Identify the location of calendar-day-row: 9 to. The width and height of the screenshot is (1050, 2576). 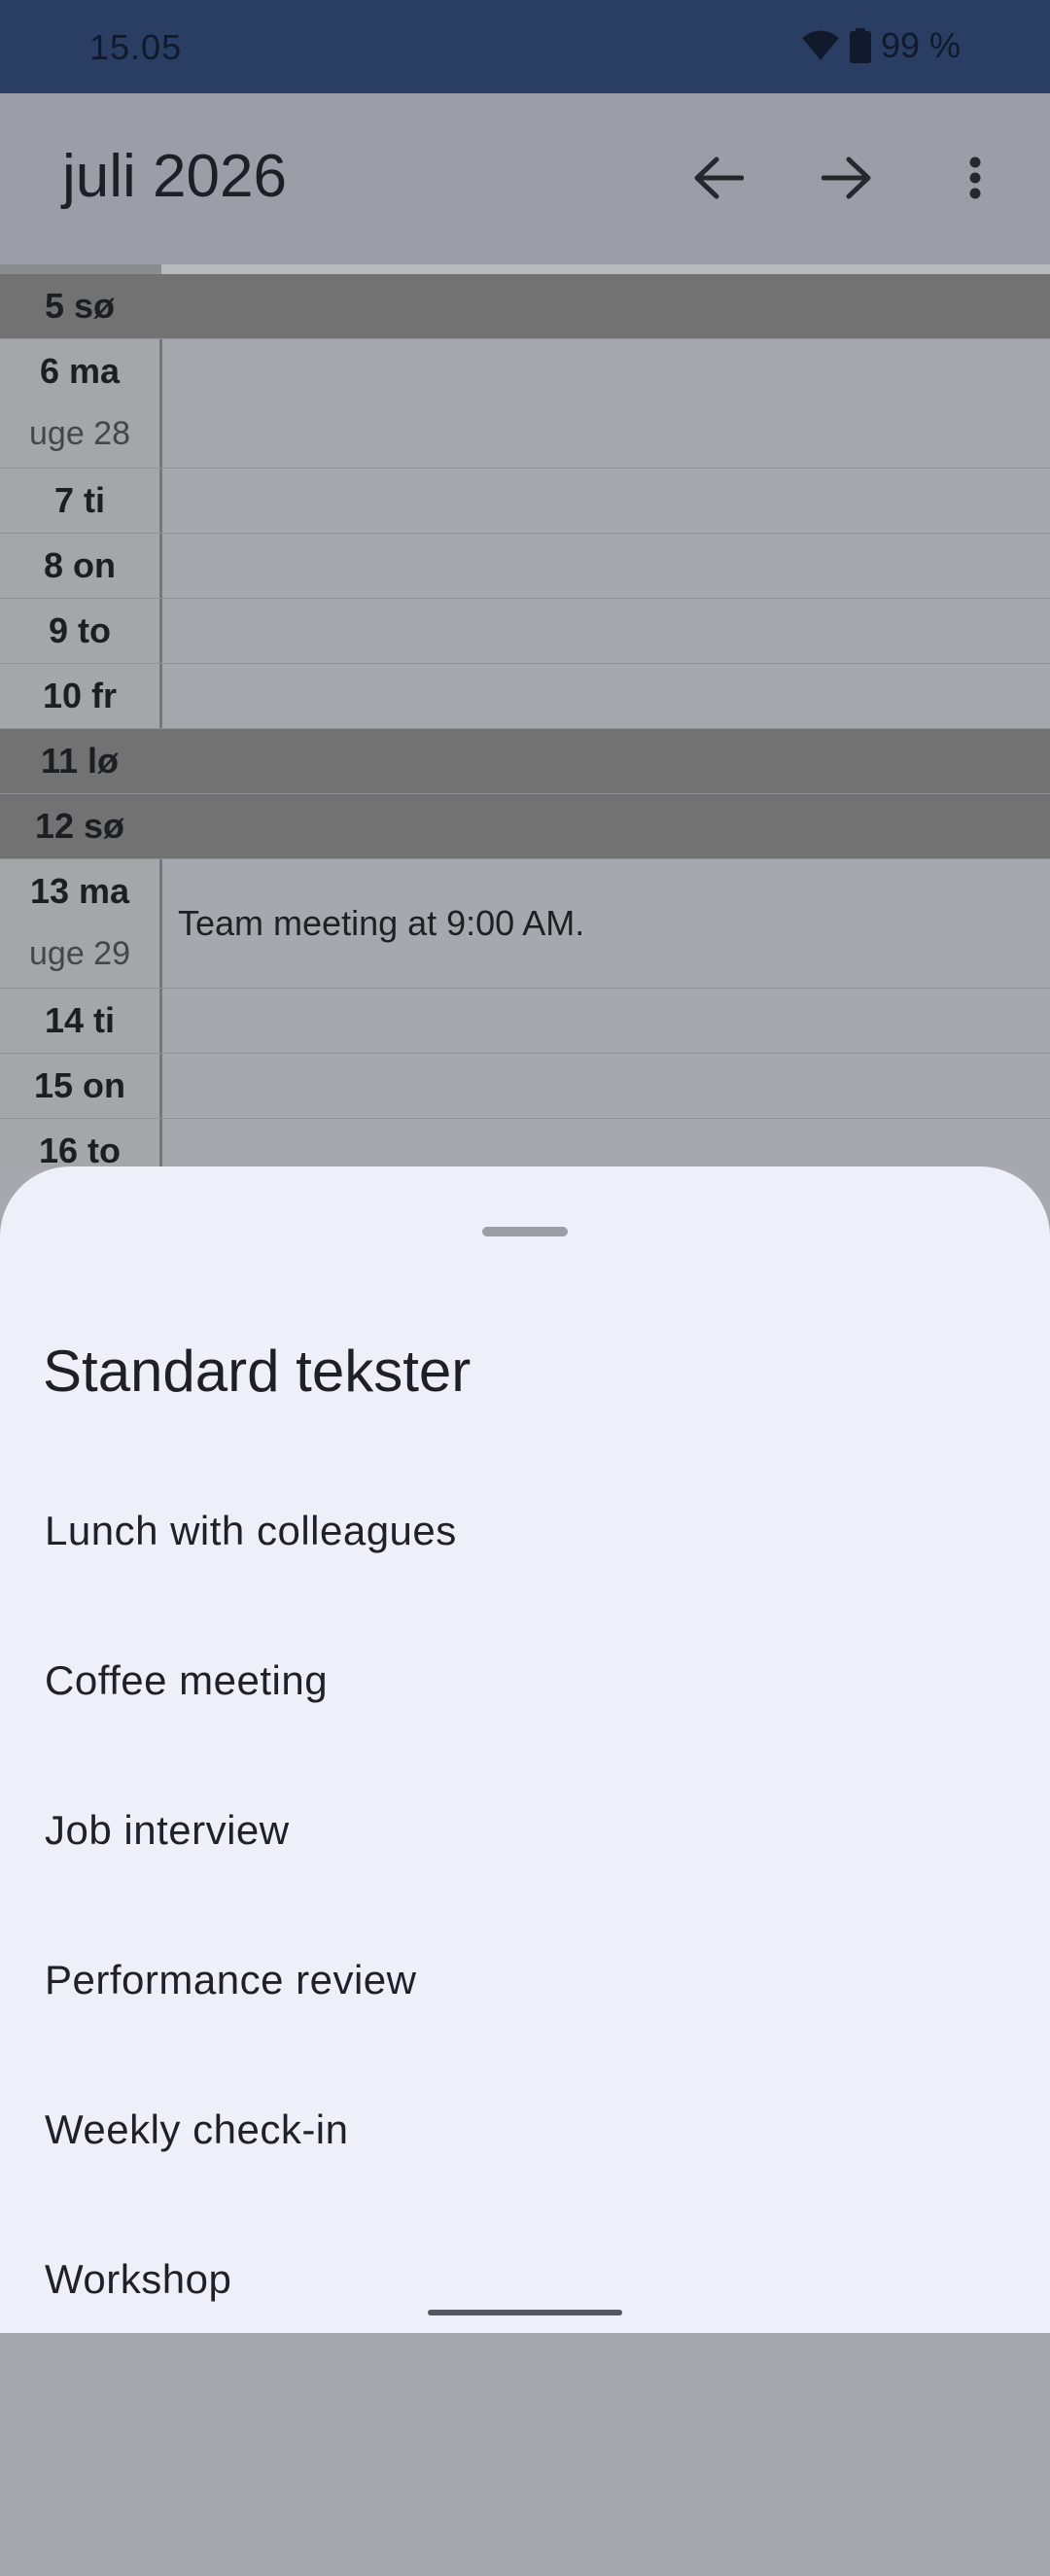
(525, 631).